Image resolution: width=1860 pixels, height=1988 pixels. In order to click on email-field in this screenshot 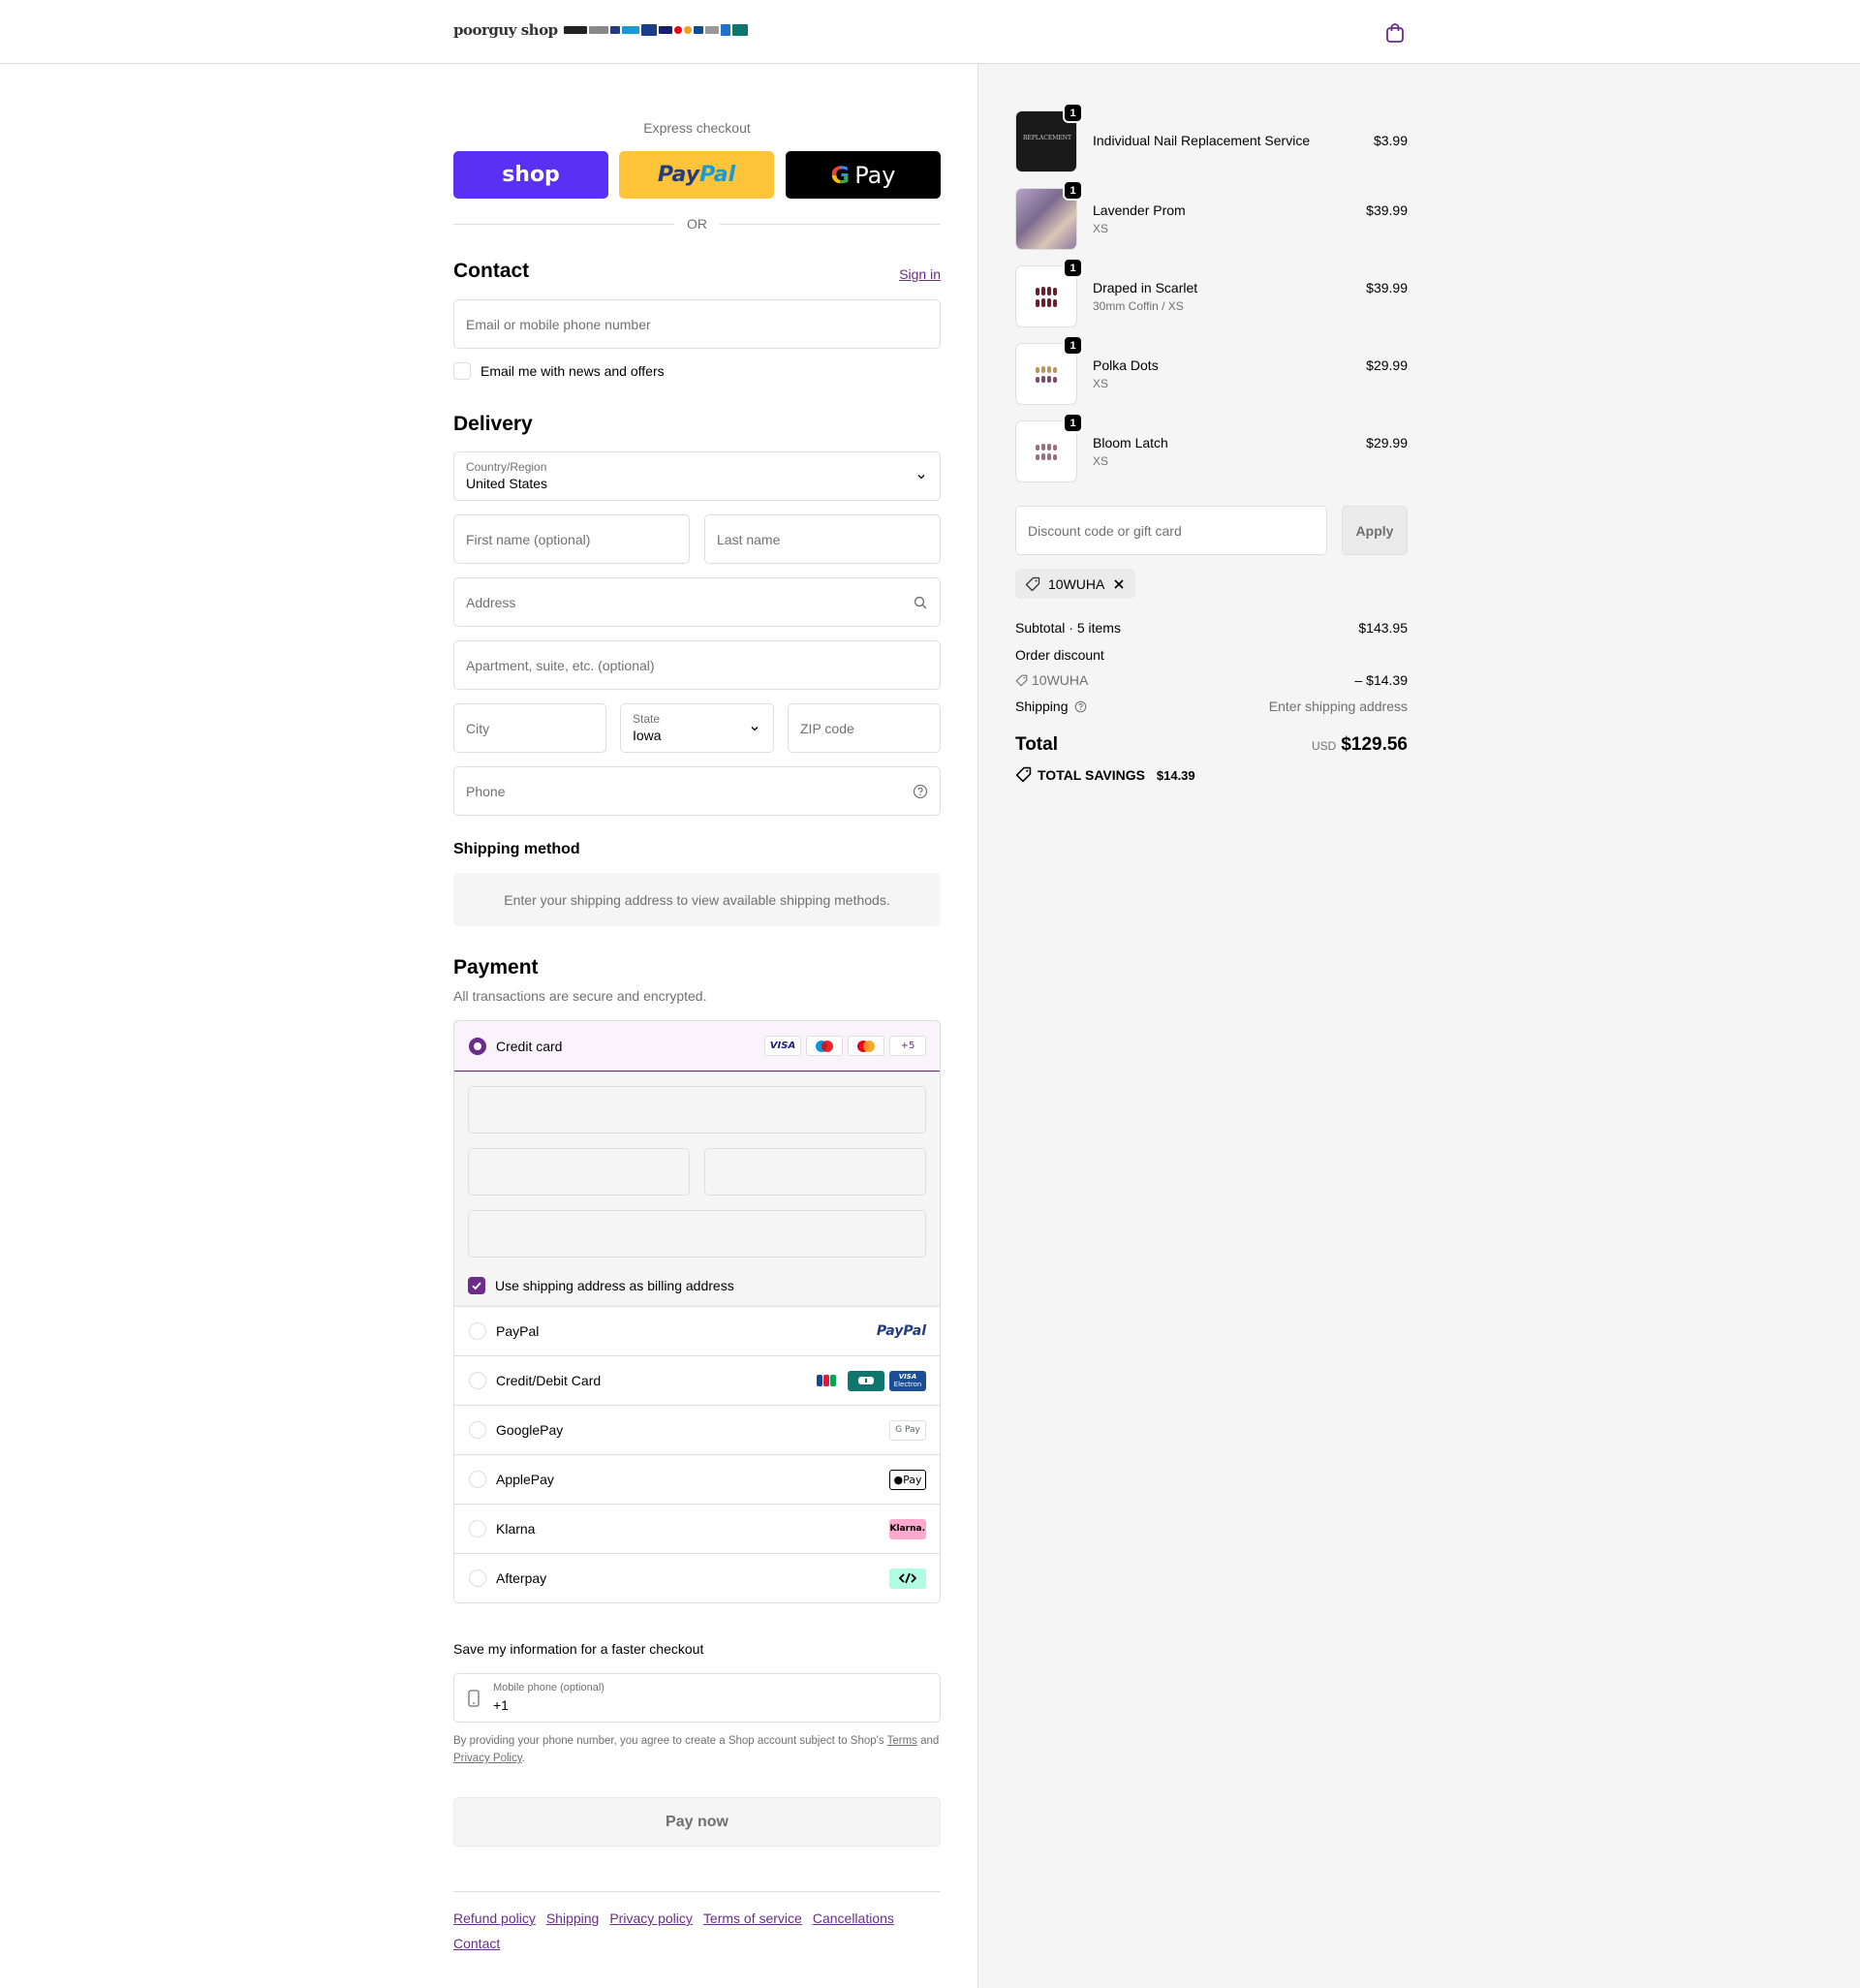, I will do `click(697, 324)`.